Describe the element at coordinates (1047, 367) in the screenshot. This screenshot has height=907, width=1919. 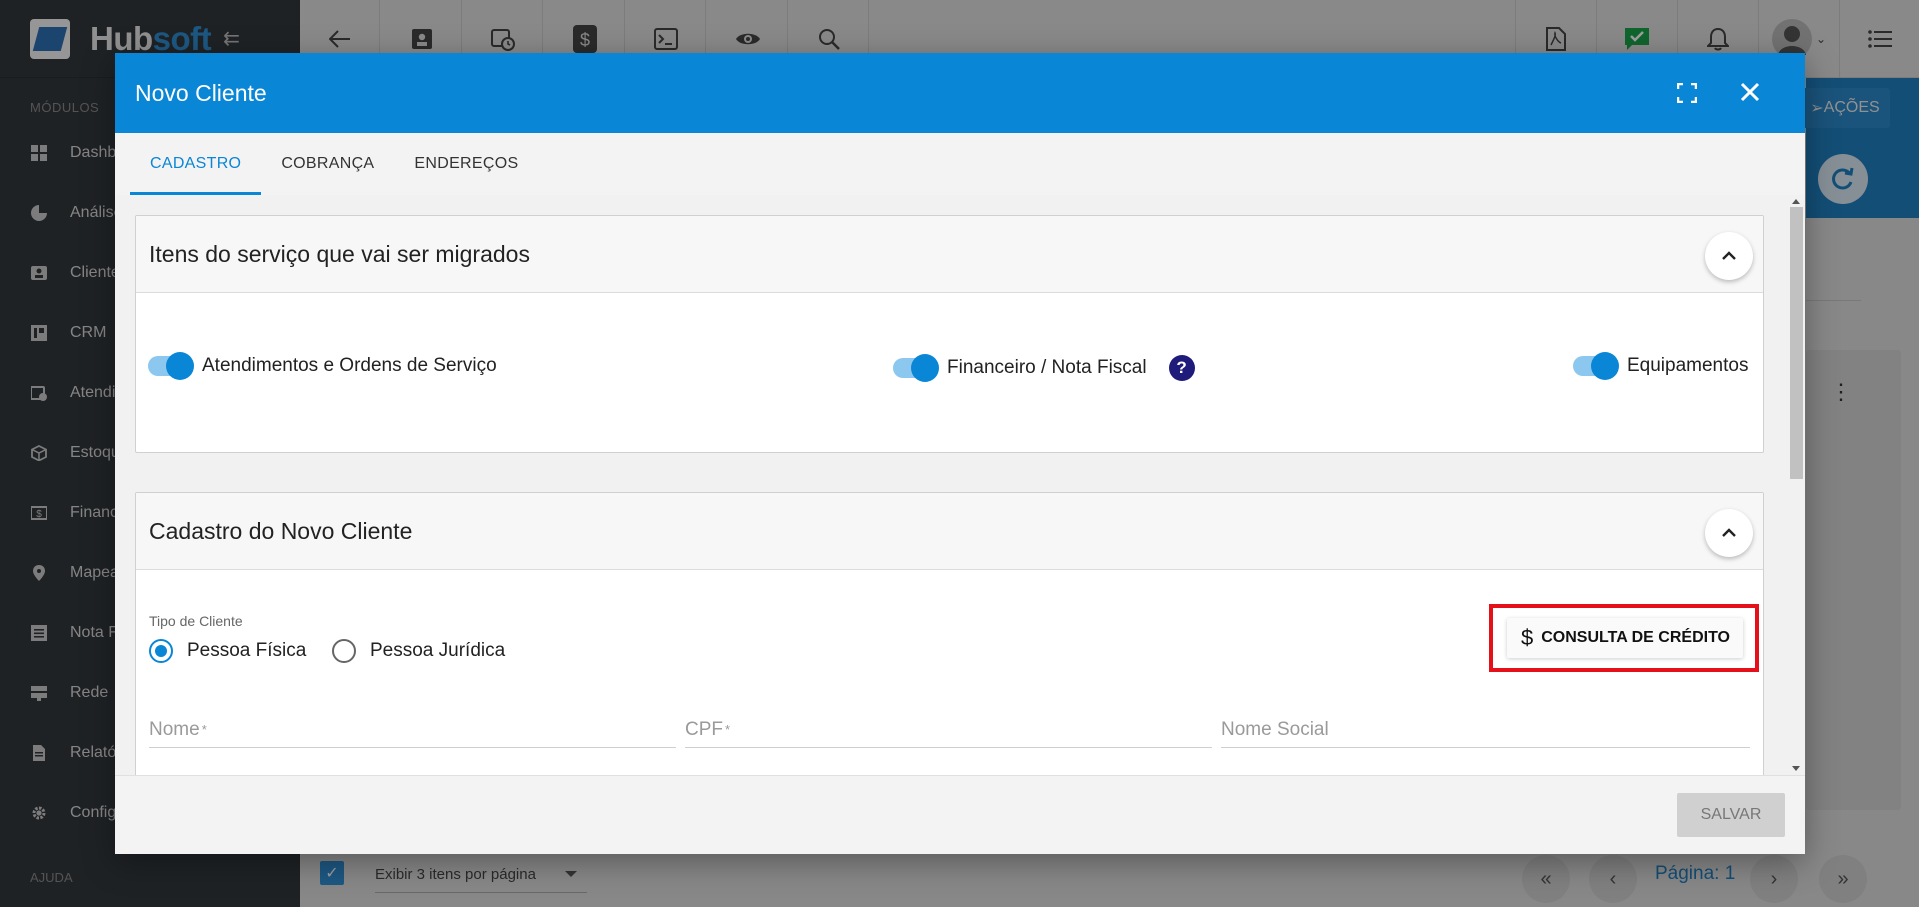
I see `toggle-label: Financeiro / Nota Fiscal` at that location.